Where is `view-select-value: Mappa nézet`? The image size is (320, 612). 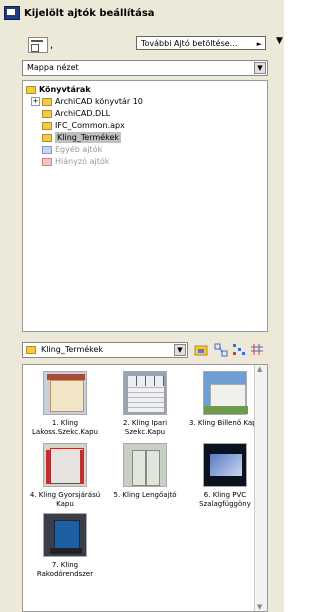 view-select-value: Mappa nézet is located at coordinates (53, 67).